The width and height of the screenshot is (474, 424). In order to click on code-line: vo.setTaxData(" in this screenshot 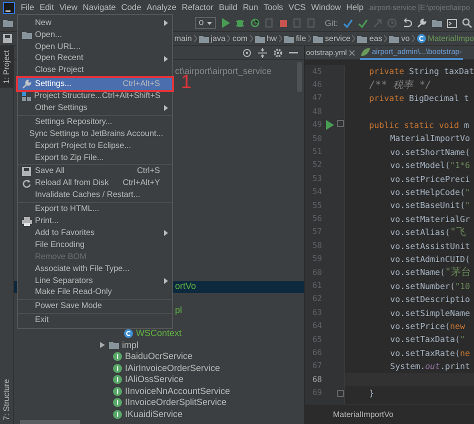, I will do `click(427, 339)`.